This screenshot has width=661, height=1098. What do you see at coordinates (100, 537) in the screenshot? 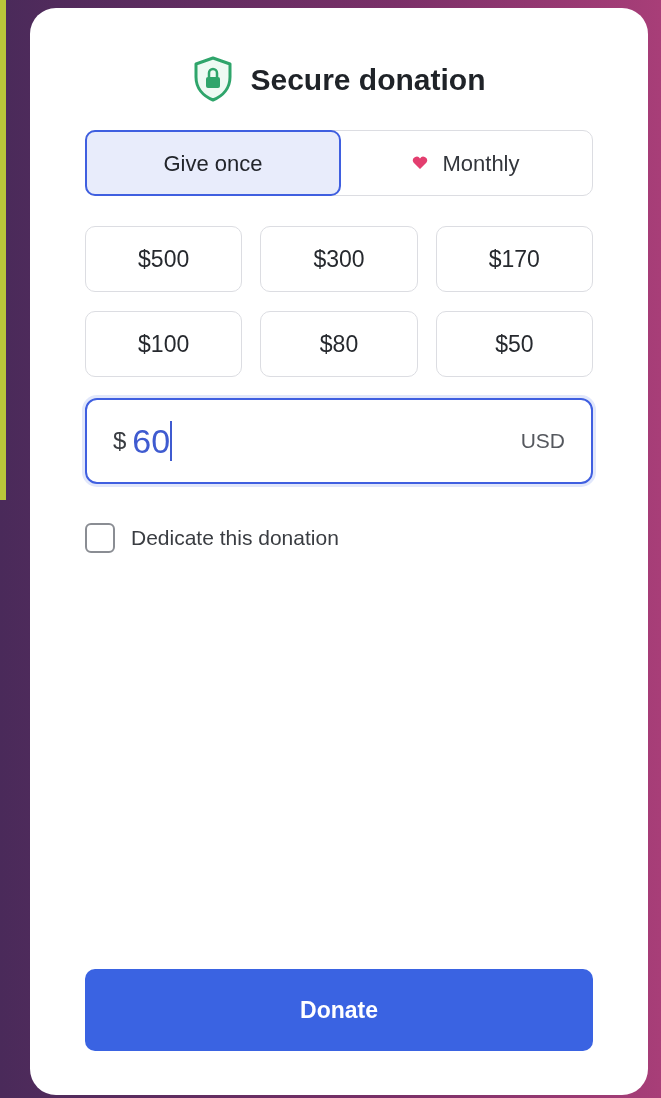
I see `dedicate-checkbox` at bounding box center [100, 537].